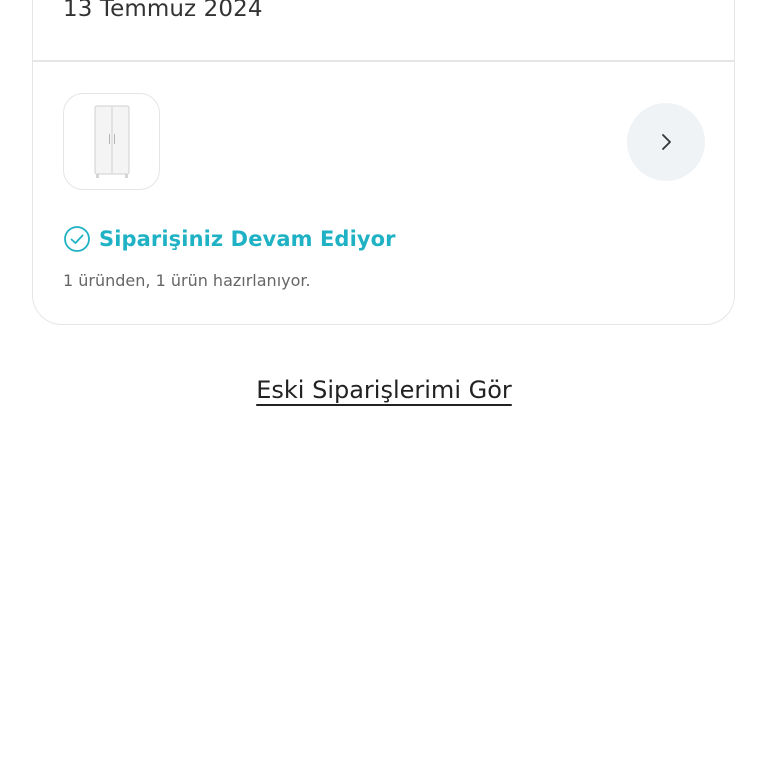 Image resolution: width=768 pixels, height=768 pixels. I want to click on old-orders-link: Eski Siparişlerimi Gör, so click(384, 390).